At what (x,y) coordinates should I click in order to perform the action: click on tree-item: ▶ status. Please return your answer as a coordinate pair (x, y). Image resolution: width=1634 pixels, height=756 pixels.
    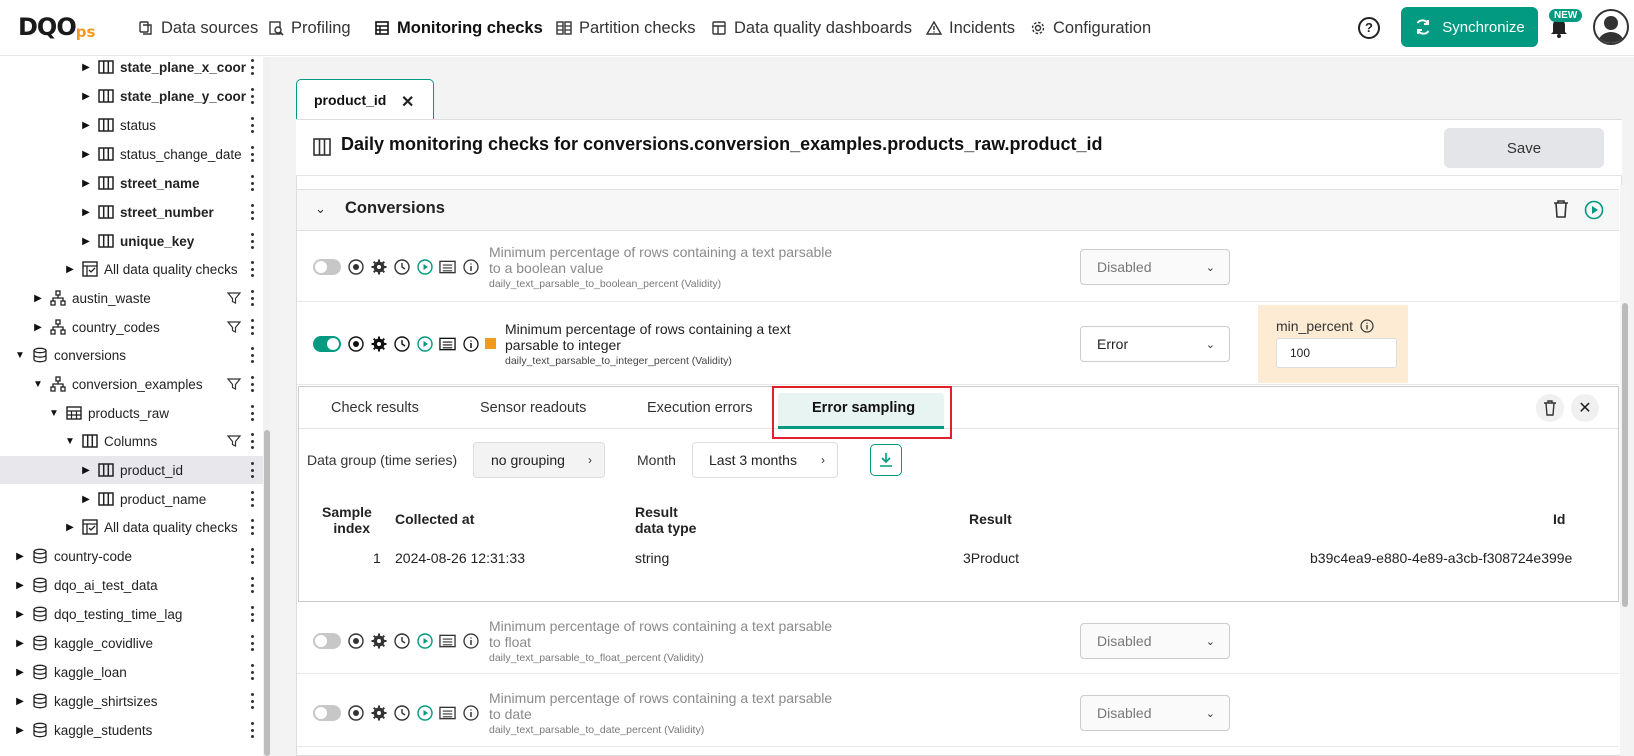
    Looking at the image, I should click on (131, 125).